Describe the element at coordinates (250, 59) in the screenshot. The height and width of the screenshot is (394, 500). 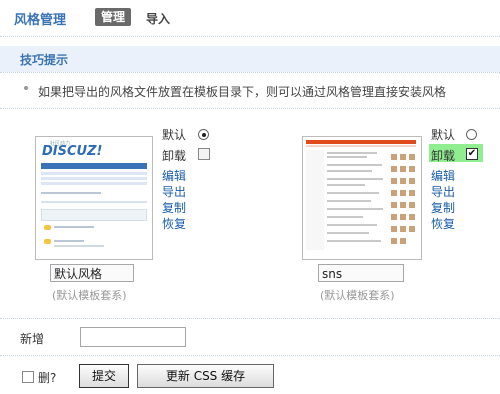
I see `tips-header` at that location.